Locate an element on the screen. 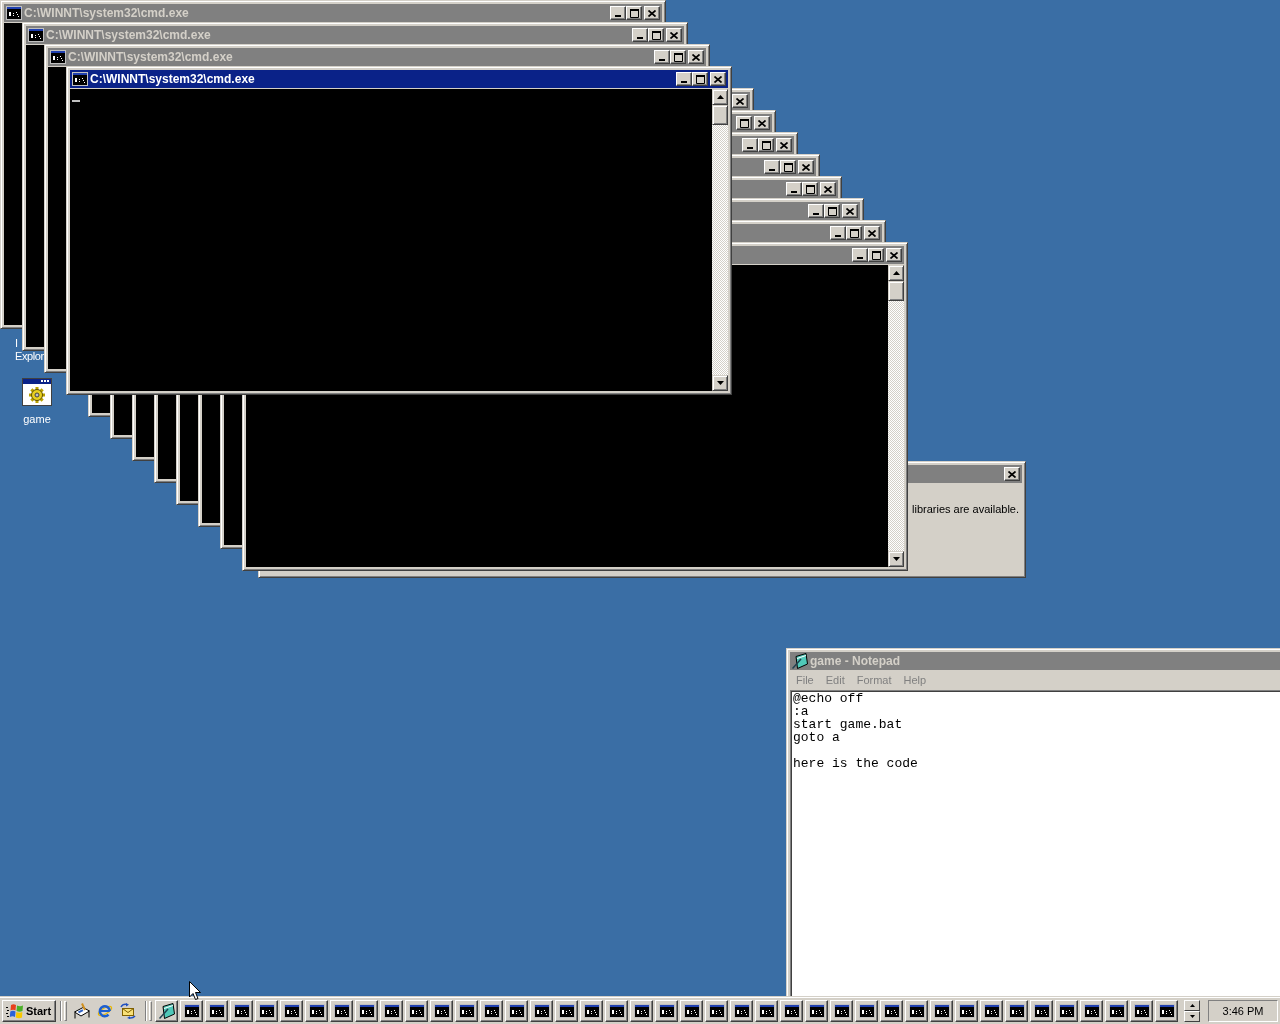  envelope-arrows-icon is located at coordinates (128, 1011).